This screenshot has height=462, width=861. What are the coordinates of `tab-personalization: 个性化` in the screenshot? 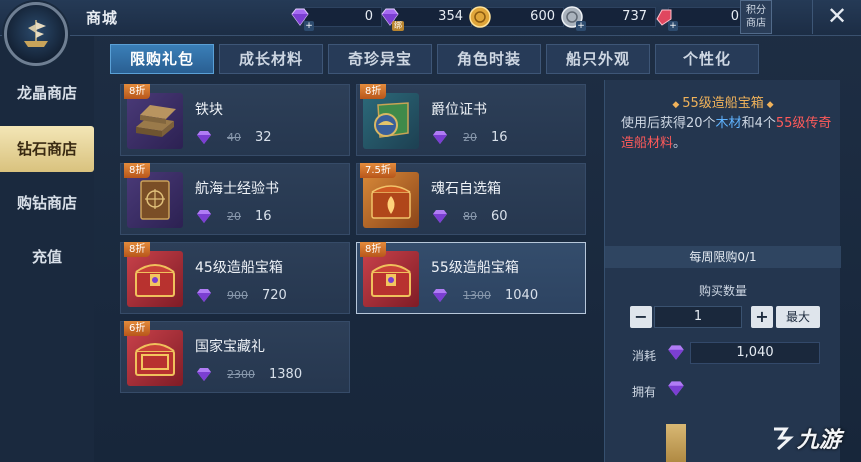 It's located at (707, 59).